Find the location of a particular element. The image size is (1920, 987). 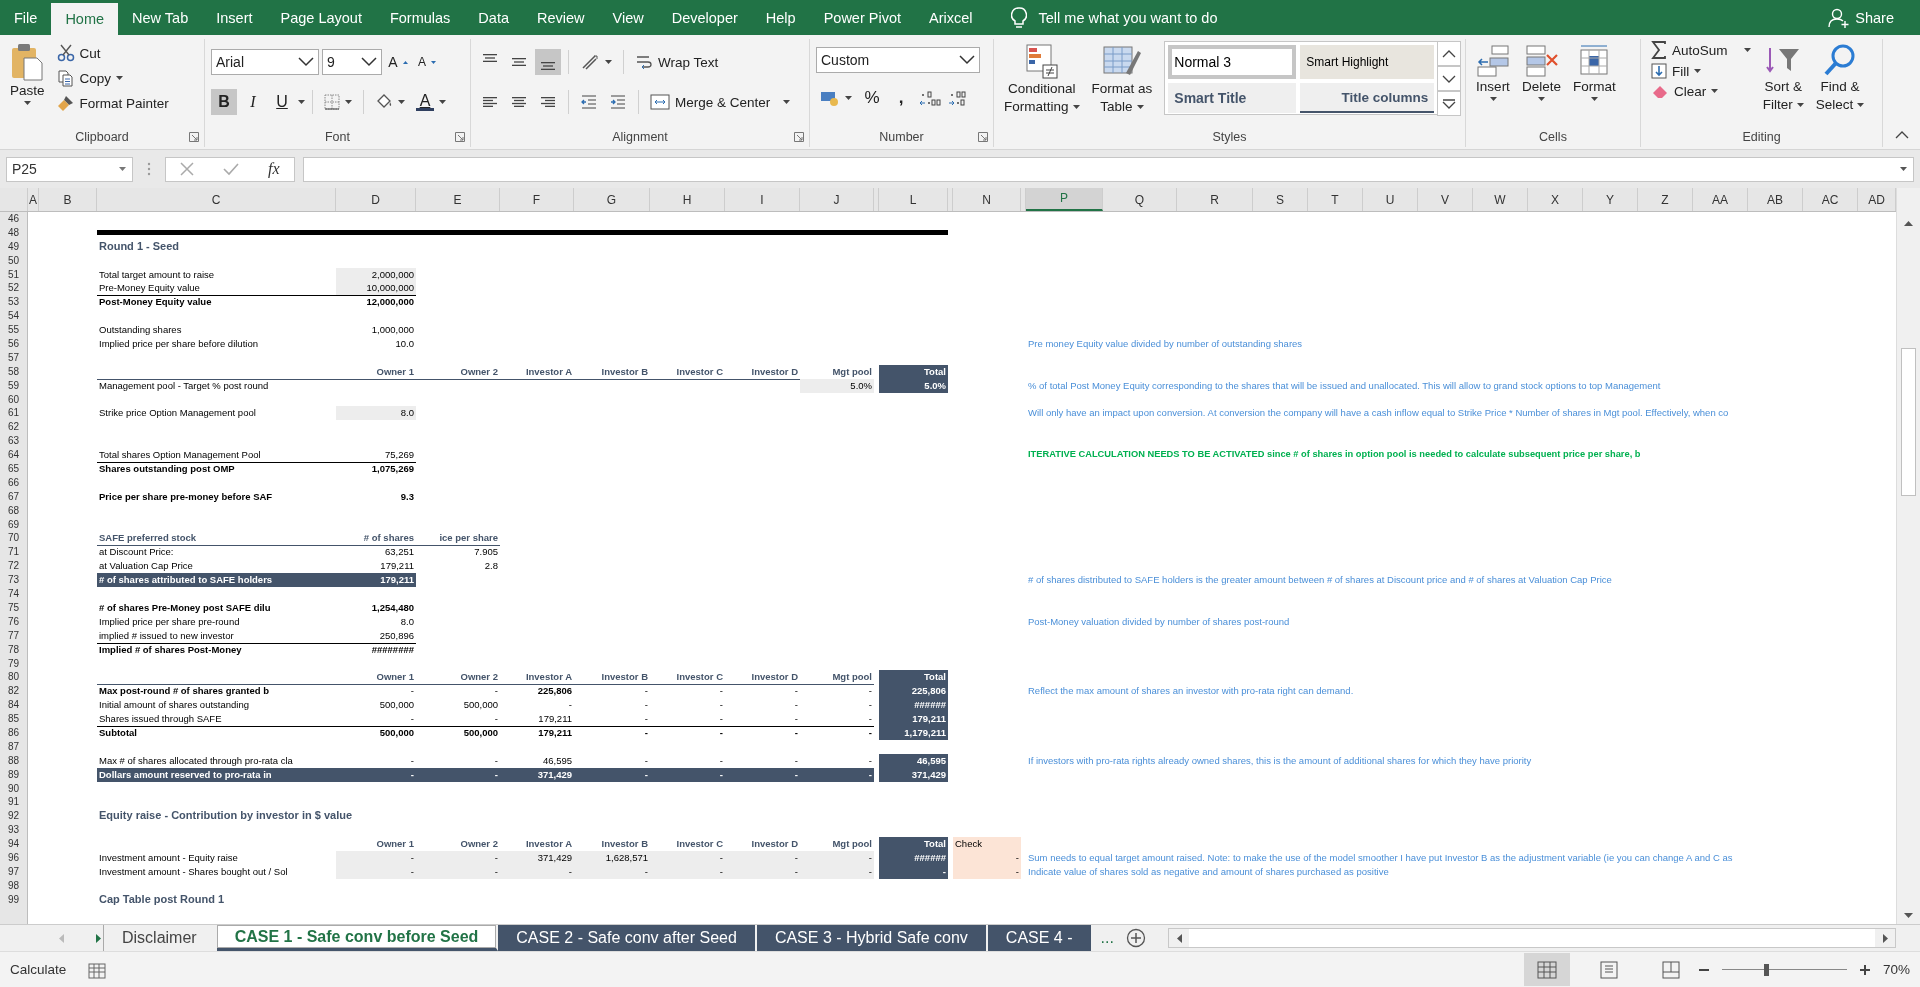

ribbon-tab: Arixcel is located at coordinates (951, 17).